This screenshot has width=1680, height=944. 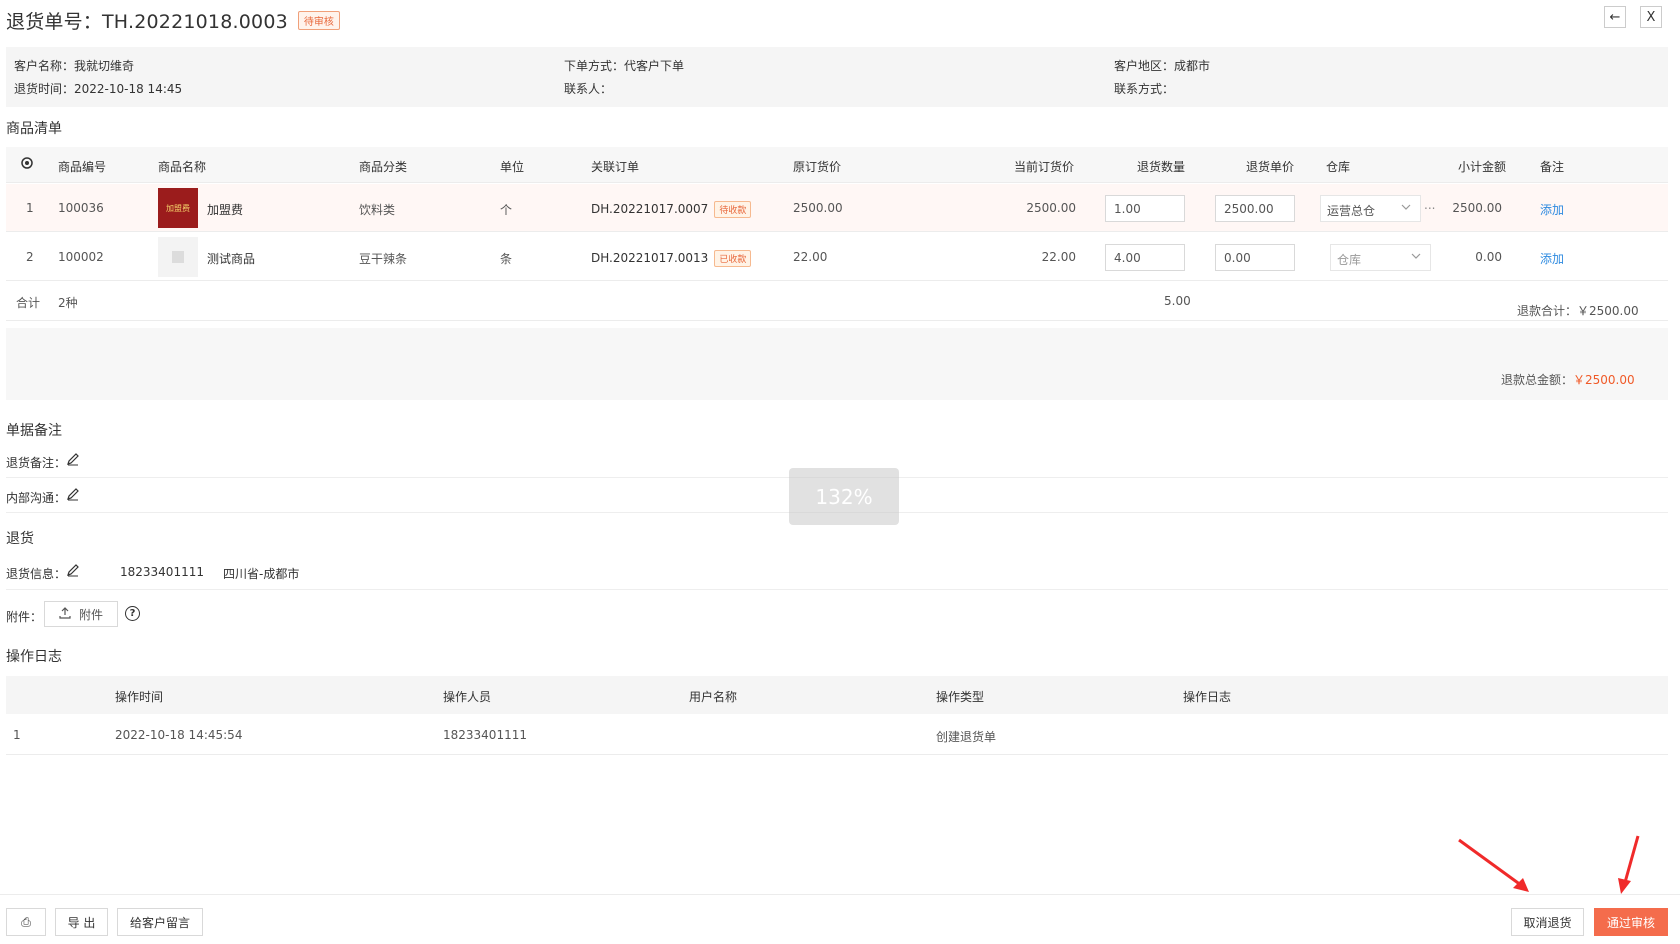 I want to click on internal-note-label: 内部沟通：, so click(x=36, y=498).